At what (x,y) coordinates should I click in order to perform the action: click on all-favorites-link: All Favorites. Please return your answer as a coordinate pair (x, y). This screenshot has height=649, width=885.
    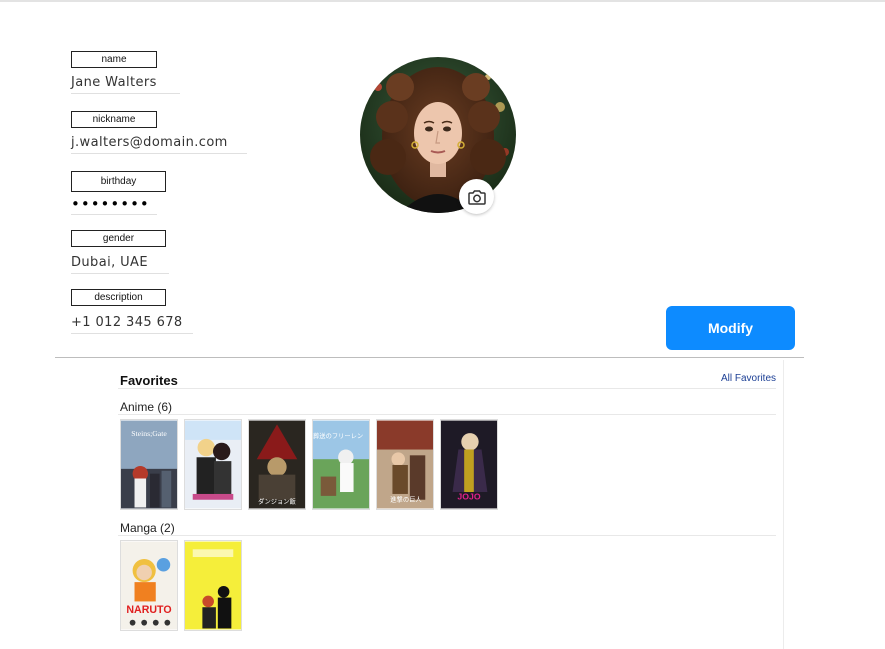
    Looking at the image, I should click on (748, 378).